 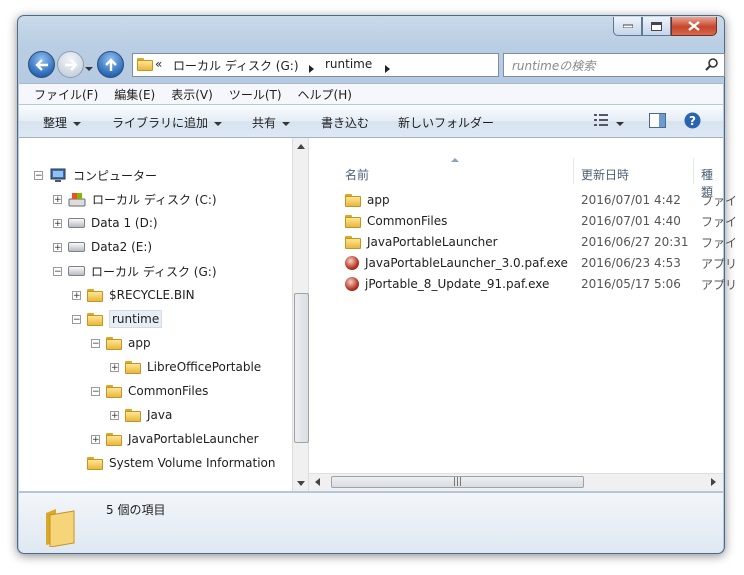 What do you see at coordinates (457, 482) in the screenshot?
I see `list-scroll-thumb: |||` at bounding box center [457, 482].